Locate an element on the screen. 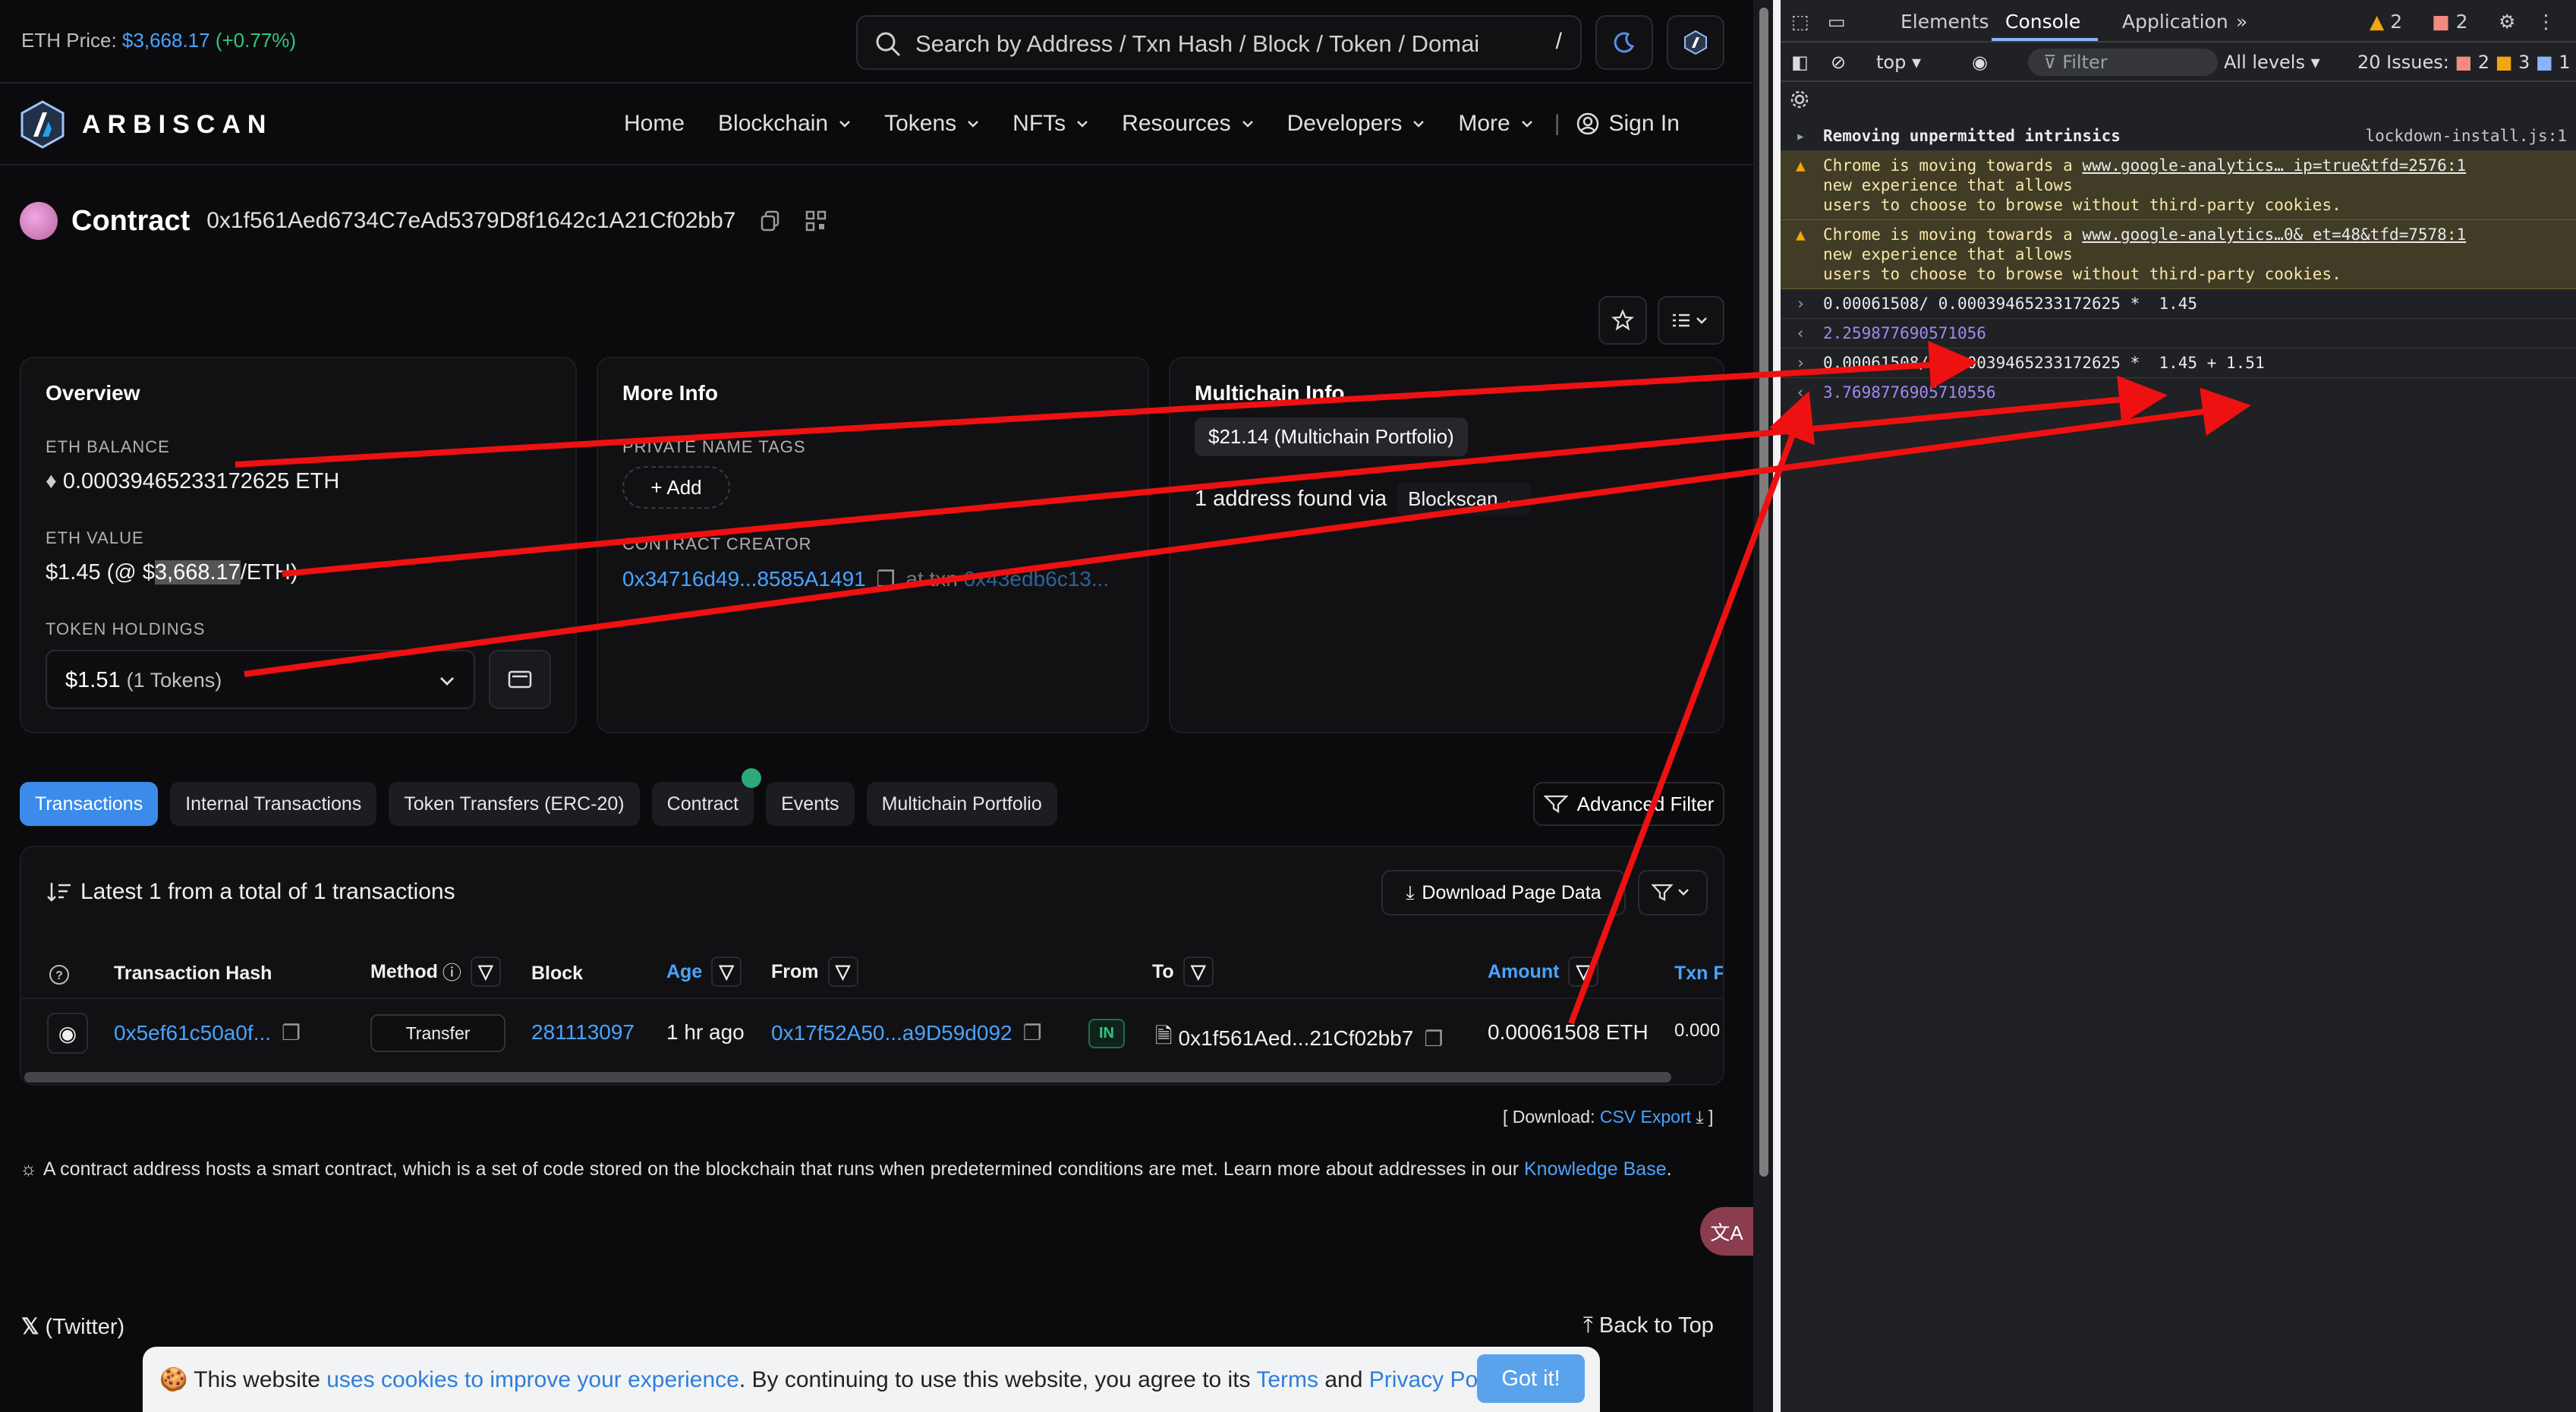 This screenshot has width=2576, height=1412. back-to-top-link: ⤒ Back to Top is located at coordinates (1648, 1325).